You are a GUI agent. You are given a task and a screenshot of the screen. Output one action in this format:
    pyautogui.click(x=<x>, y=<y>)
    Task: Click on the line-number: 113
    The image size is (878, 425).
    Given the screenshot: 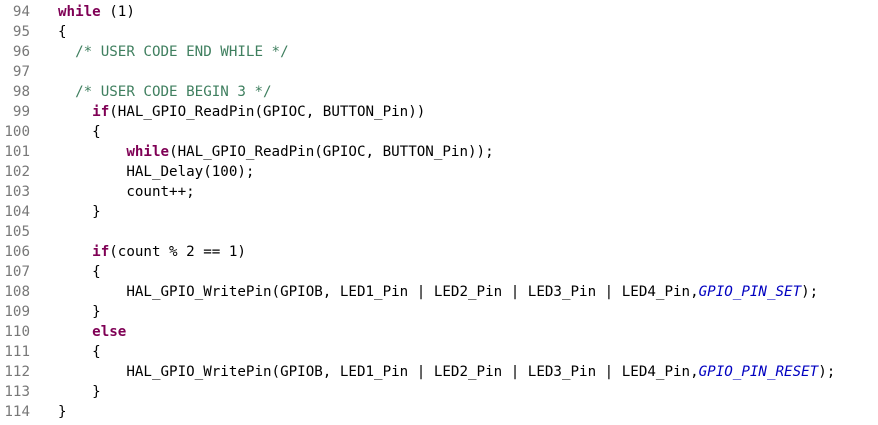 What is the action you would take?
    pyautogui.click(x=17, y=392)
    